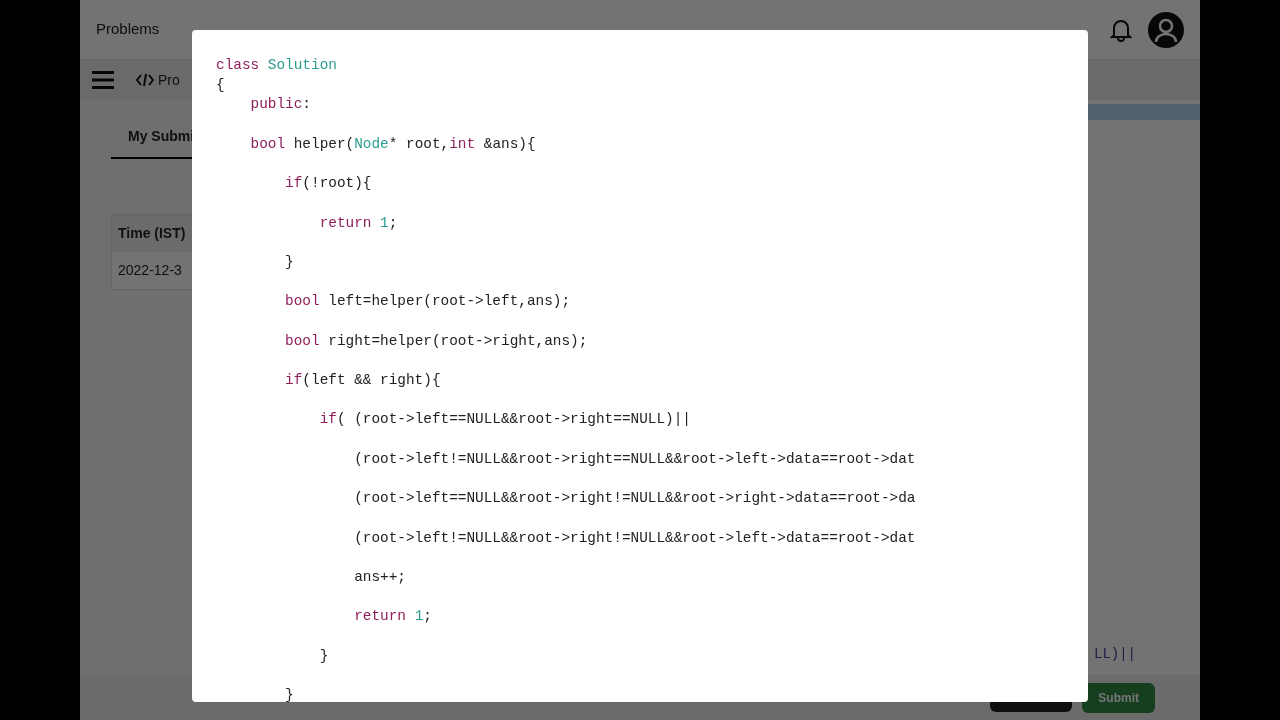  I want to click on code-line: (root->left==NULL&&root->right!=NULL&&root->right->data==root->da, so click(634, 499).